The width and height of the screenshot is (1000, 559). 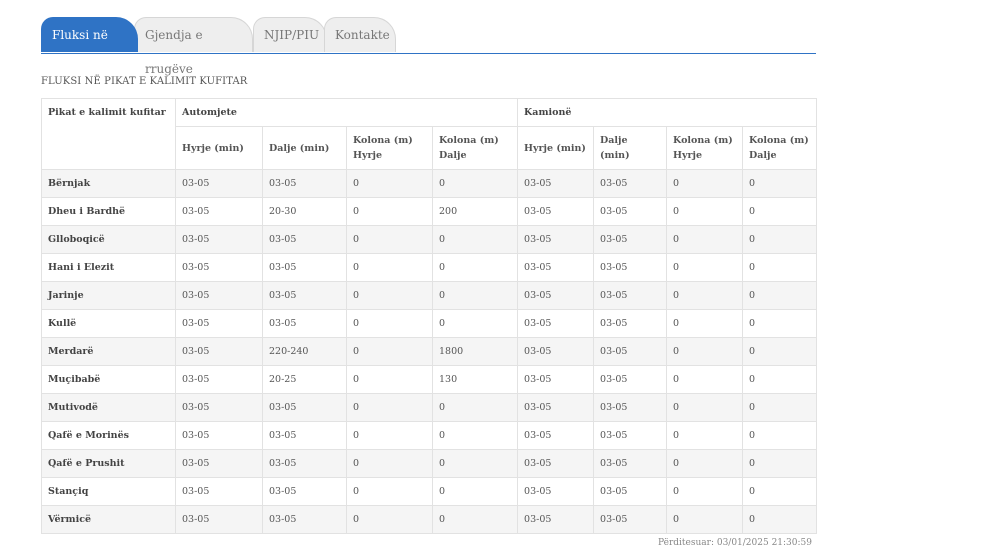 What do you see at coordinates (193, 46) in the screenshot?
I see `tab-road-conditions: Gjendja e rrugëve` at bounding box center [193, 46].